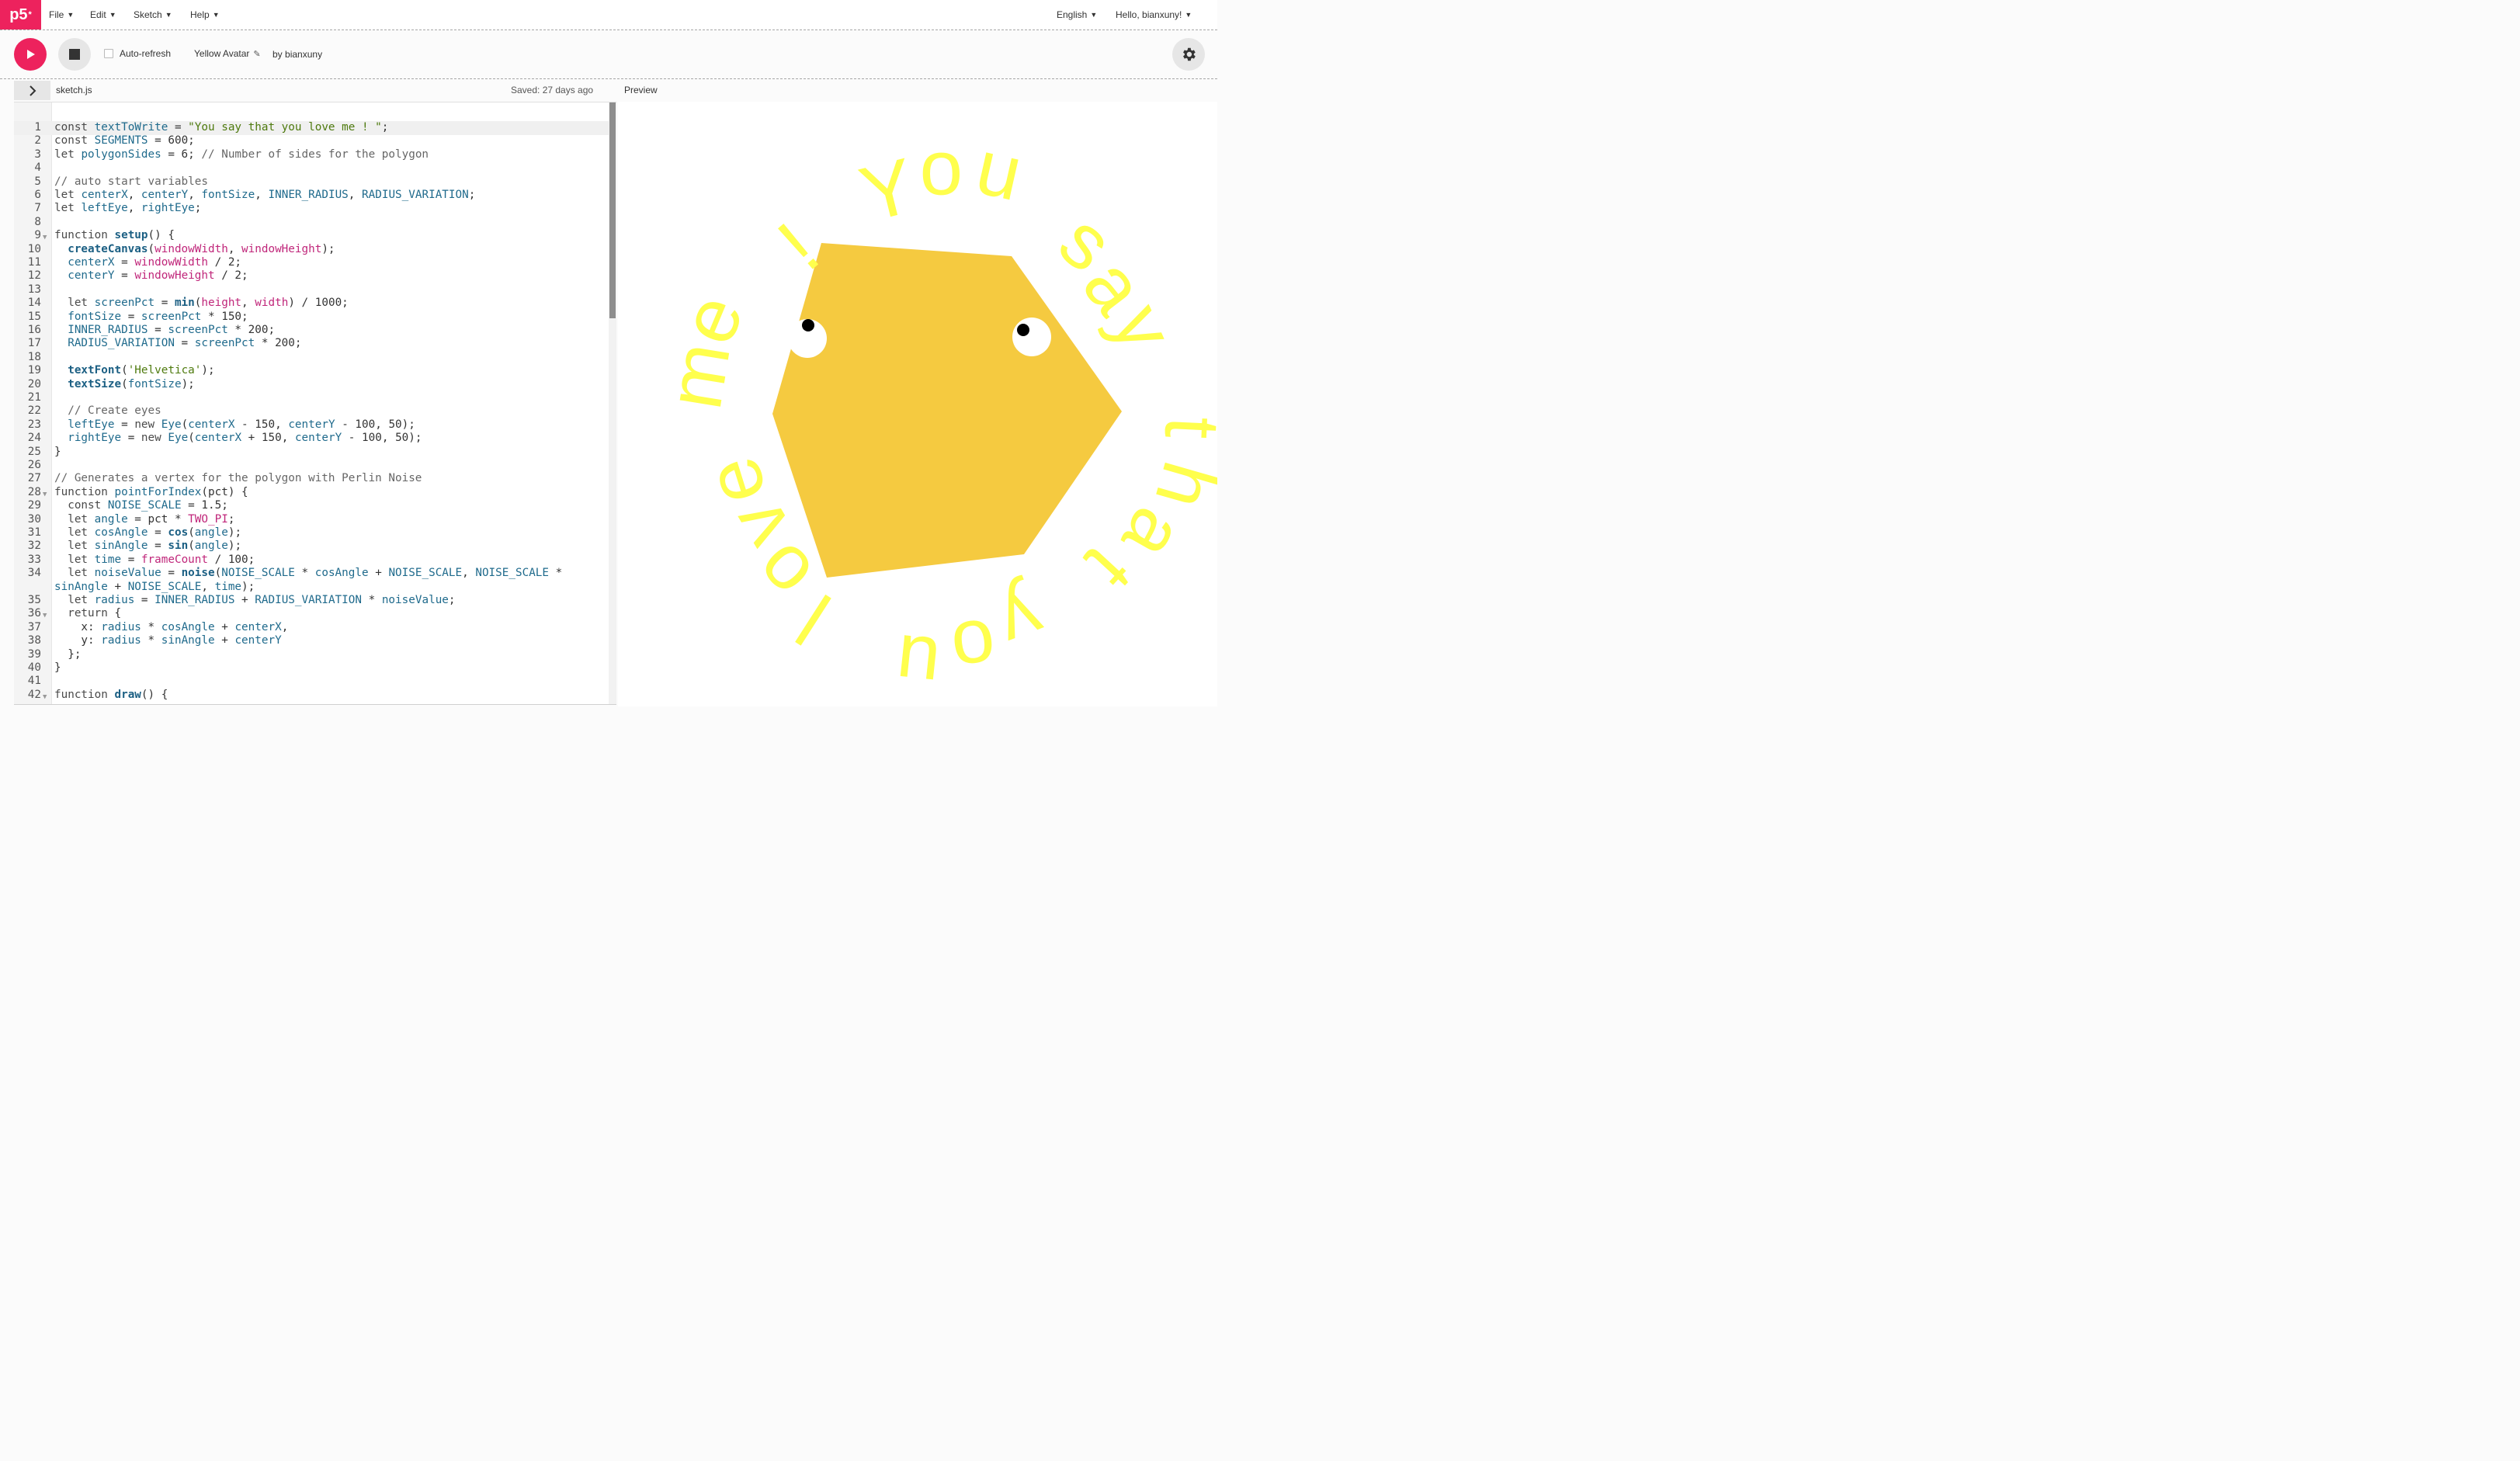 The image size is (2520, 1461). Describe the element at coordinates (34, 383) in the screenshot. I see `line-number: 20` at that location.